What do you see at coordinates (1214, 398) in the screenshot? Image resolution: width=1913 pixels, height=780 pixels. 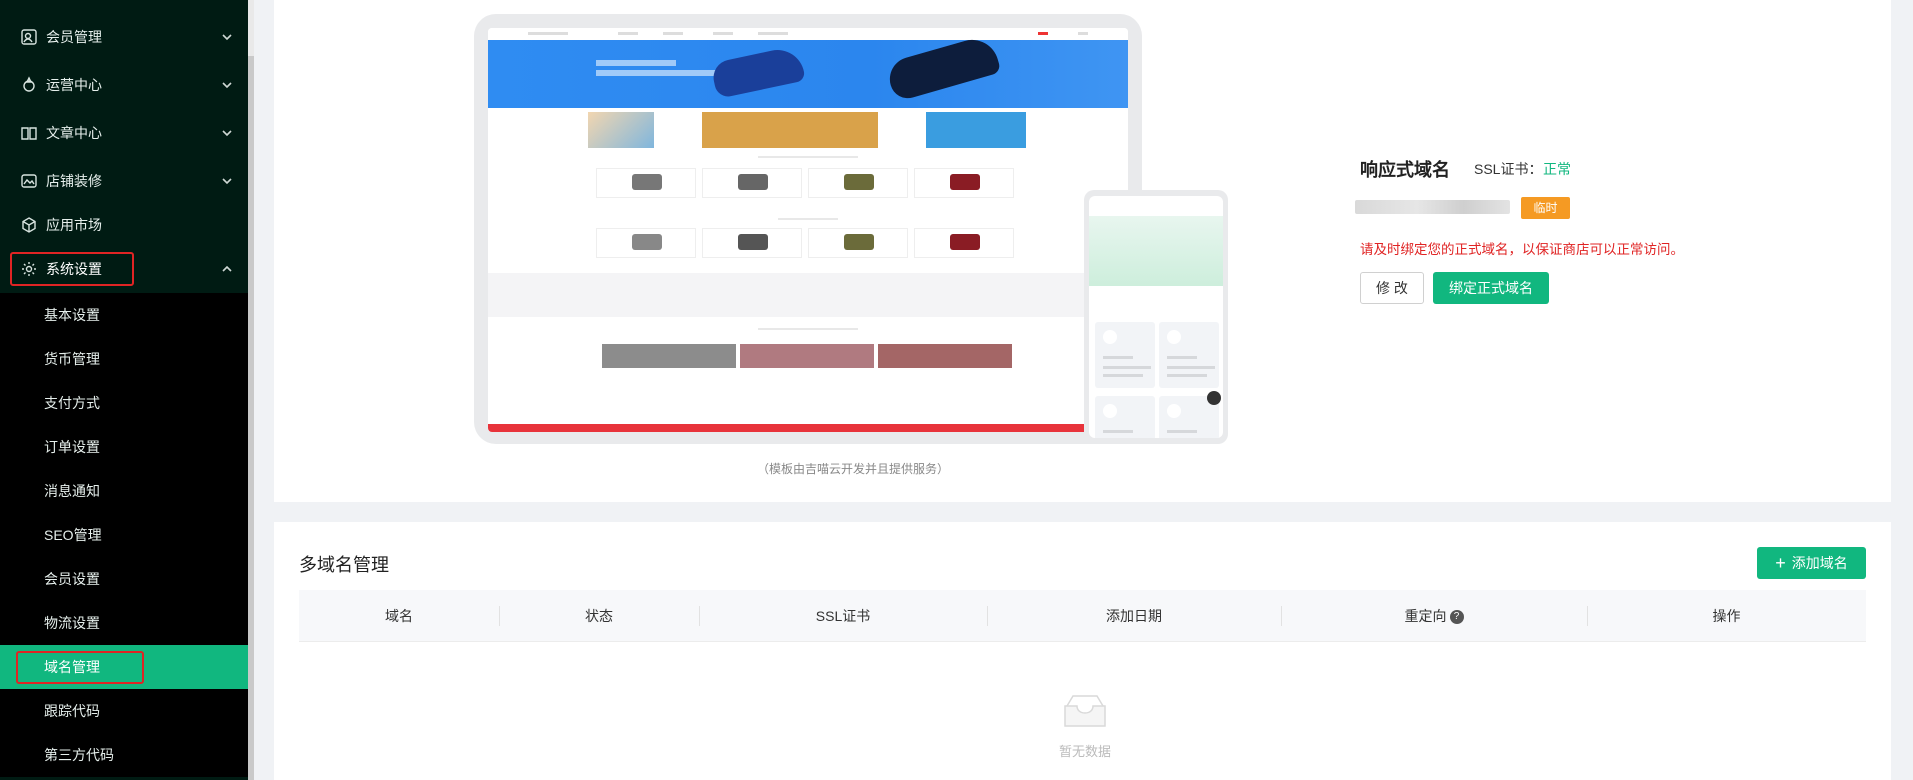 I see `back-to-top-icon` at bounding box center [1214, 398].